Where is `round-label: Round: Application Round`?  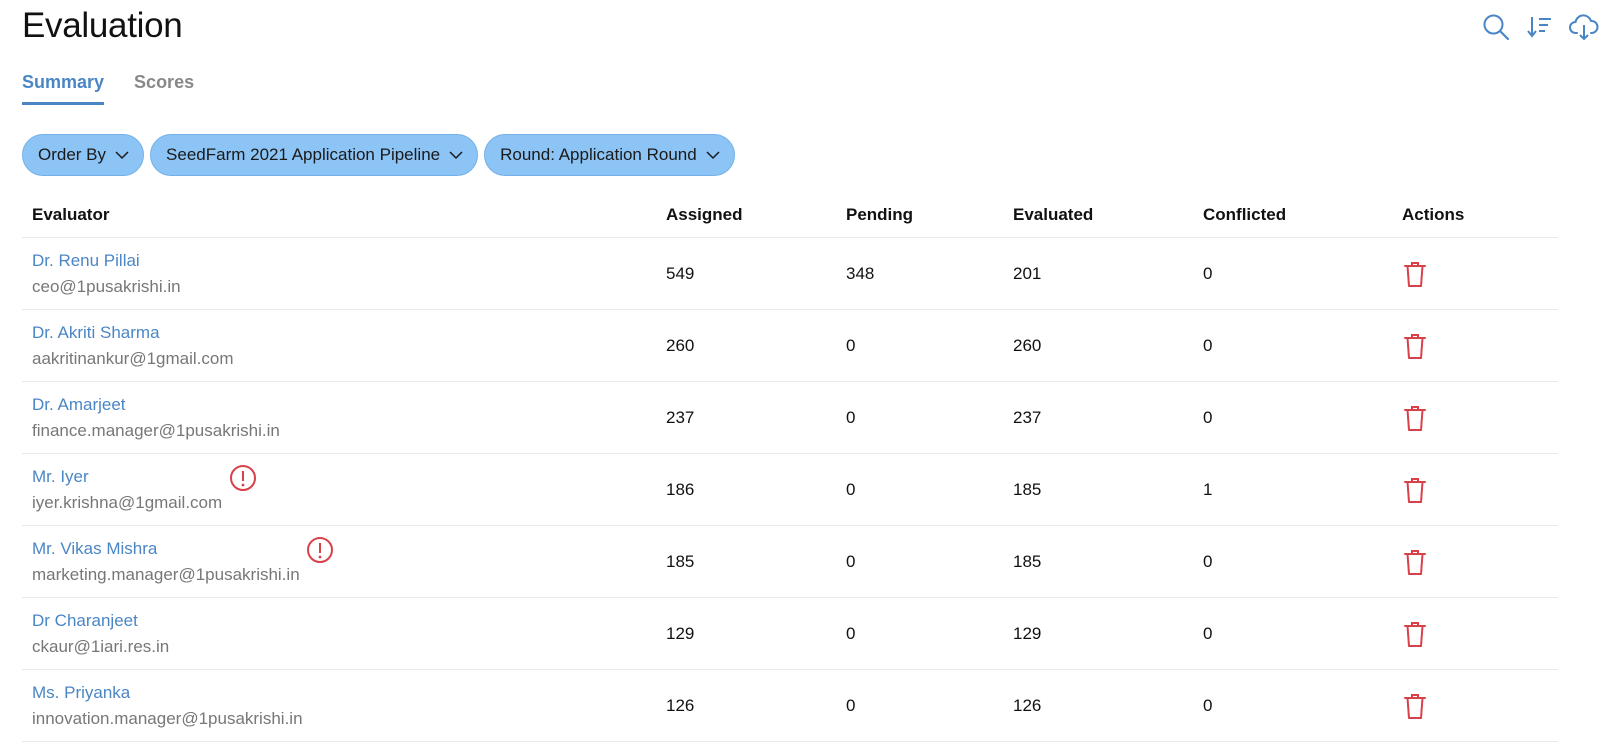
round-label: Round: Application Round is located at coordinates (598, 154).